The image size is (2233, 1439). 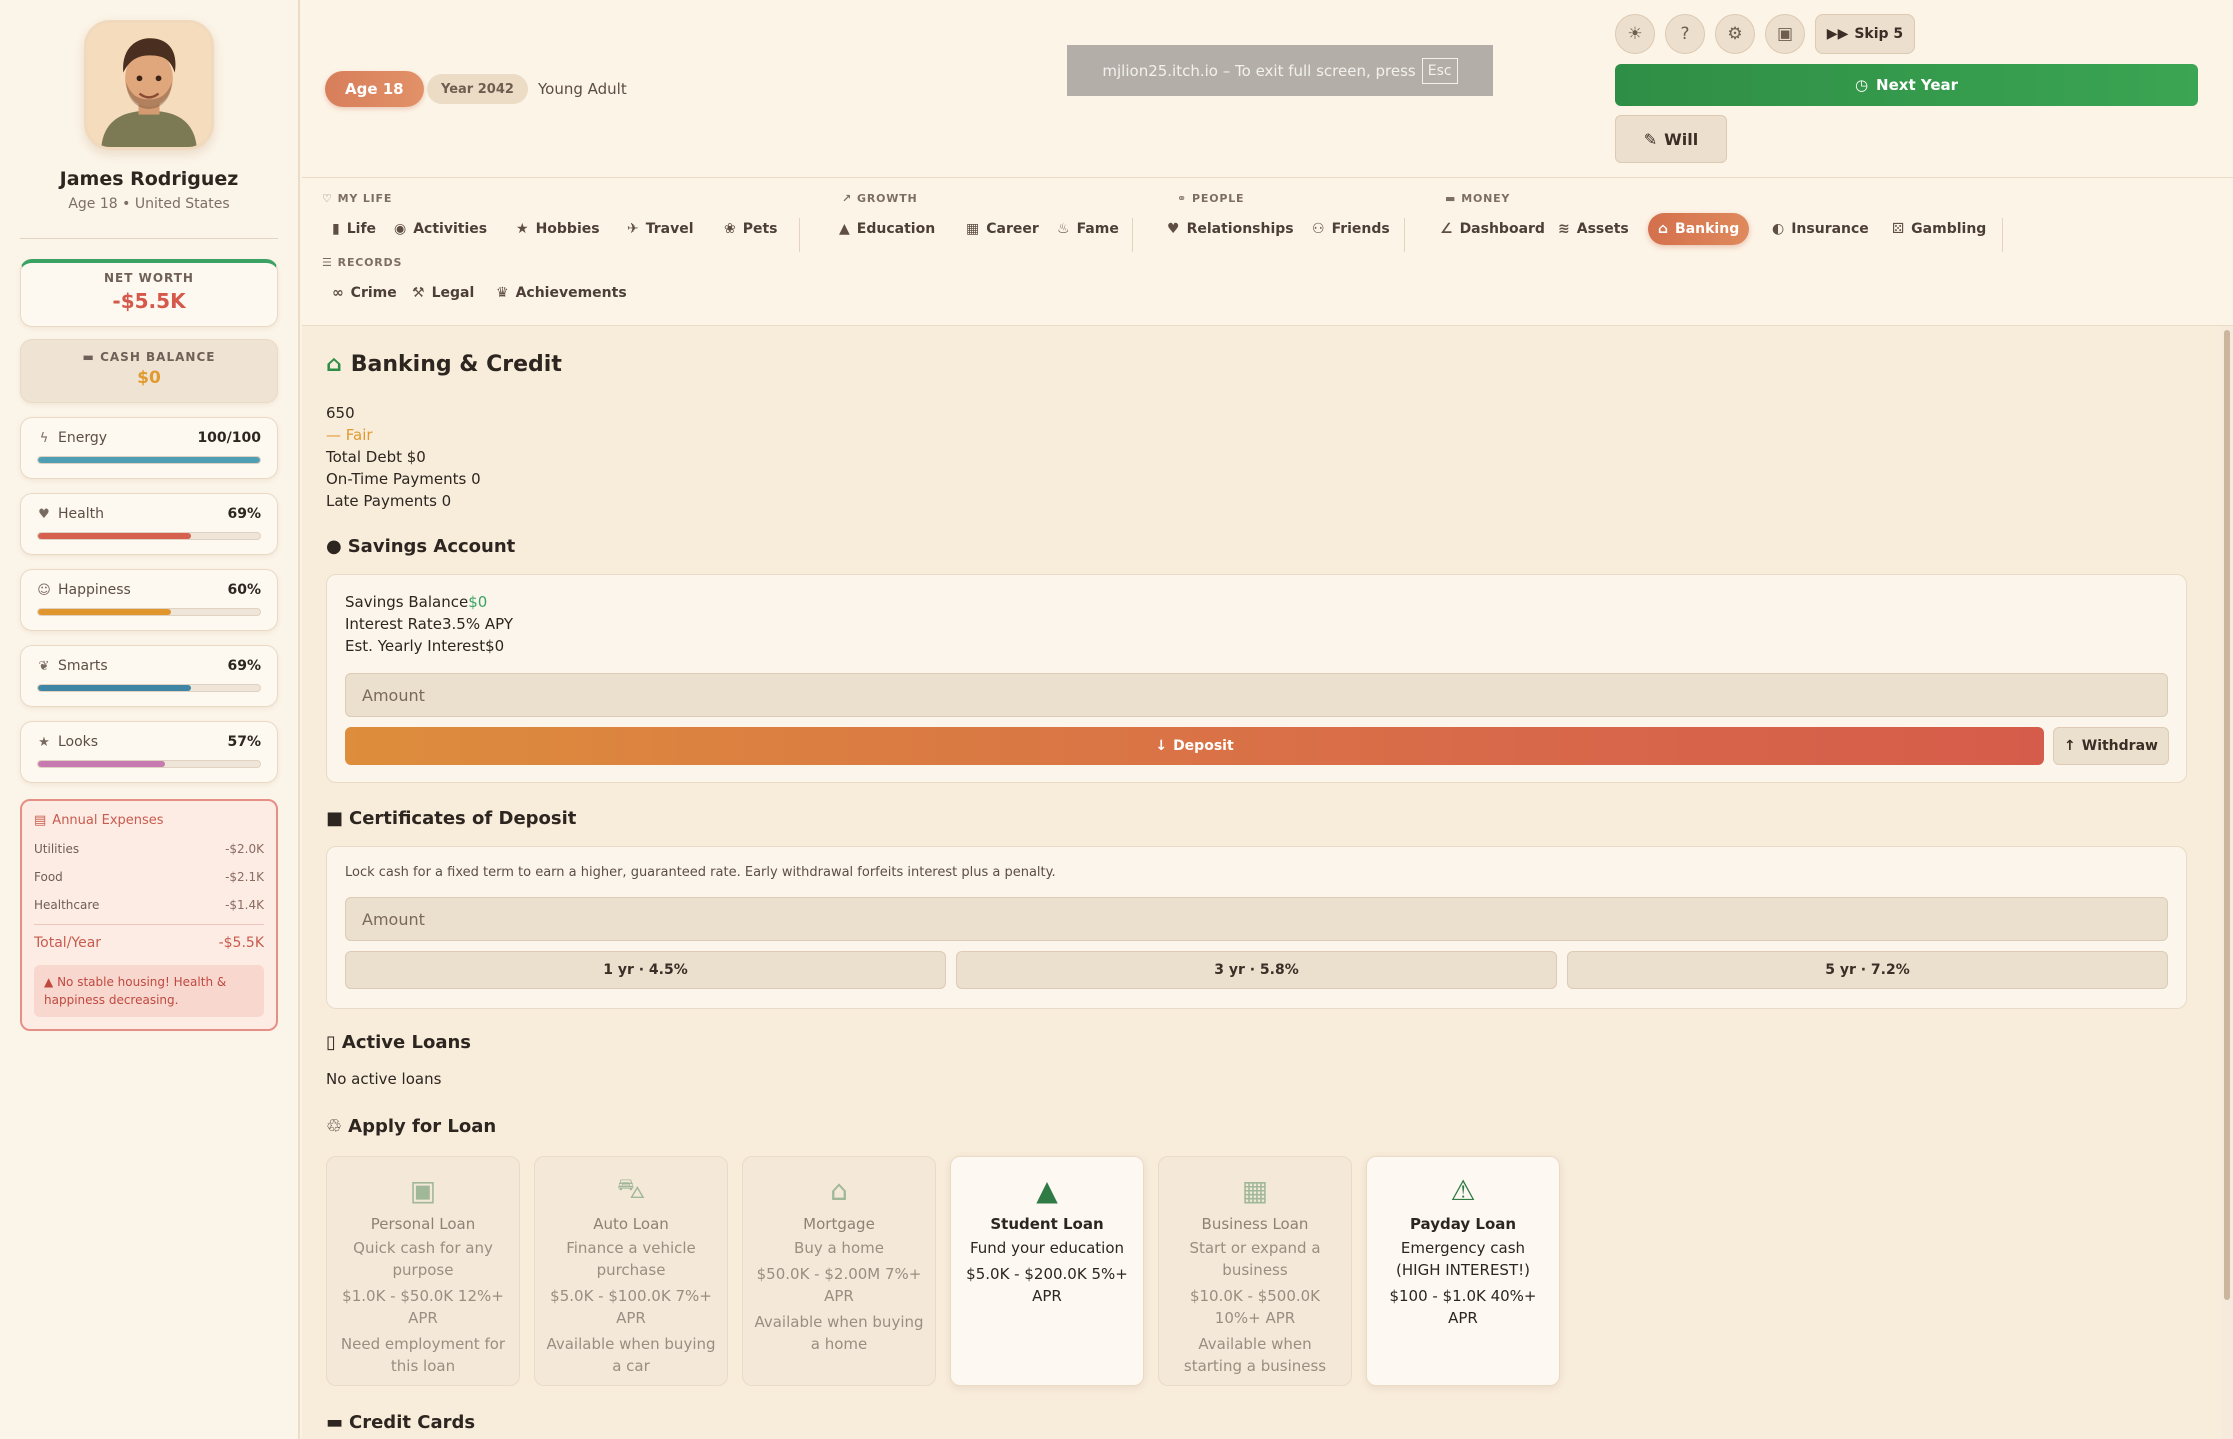 What do you see at coordinates (418, 293) in the screenshot?
I see `gavel-icon: ⚒` at bounding box center [418, 293].